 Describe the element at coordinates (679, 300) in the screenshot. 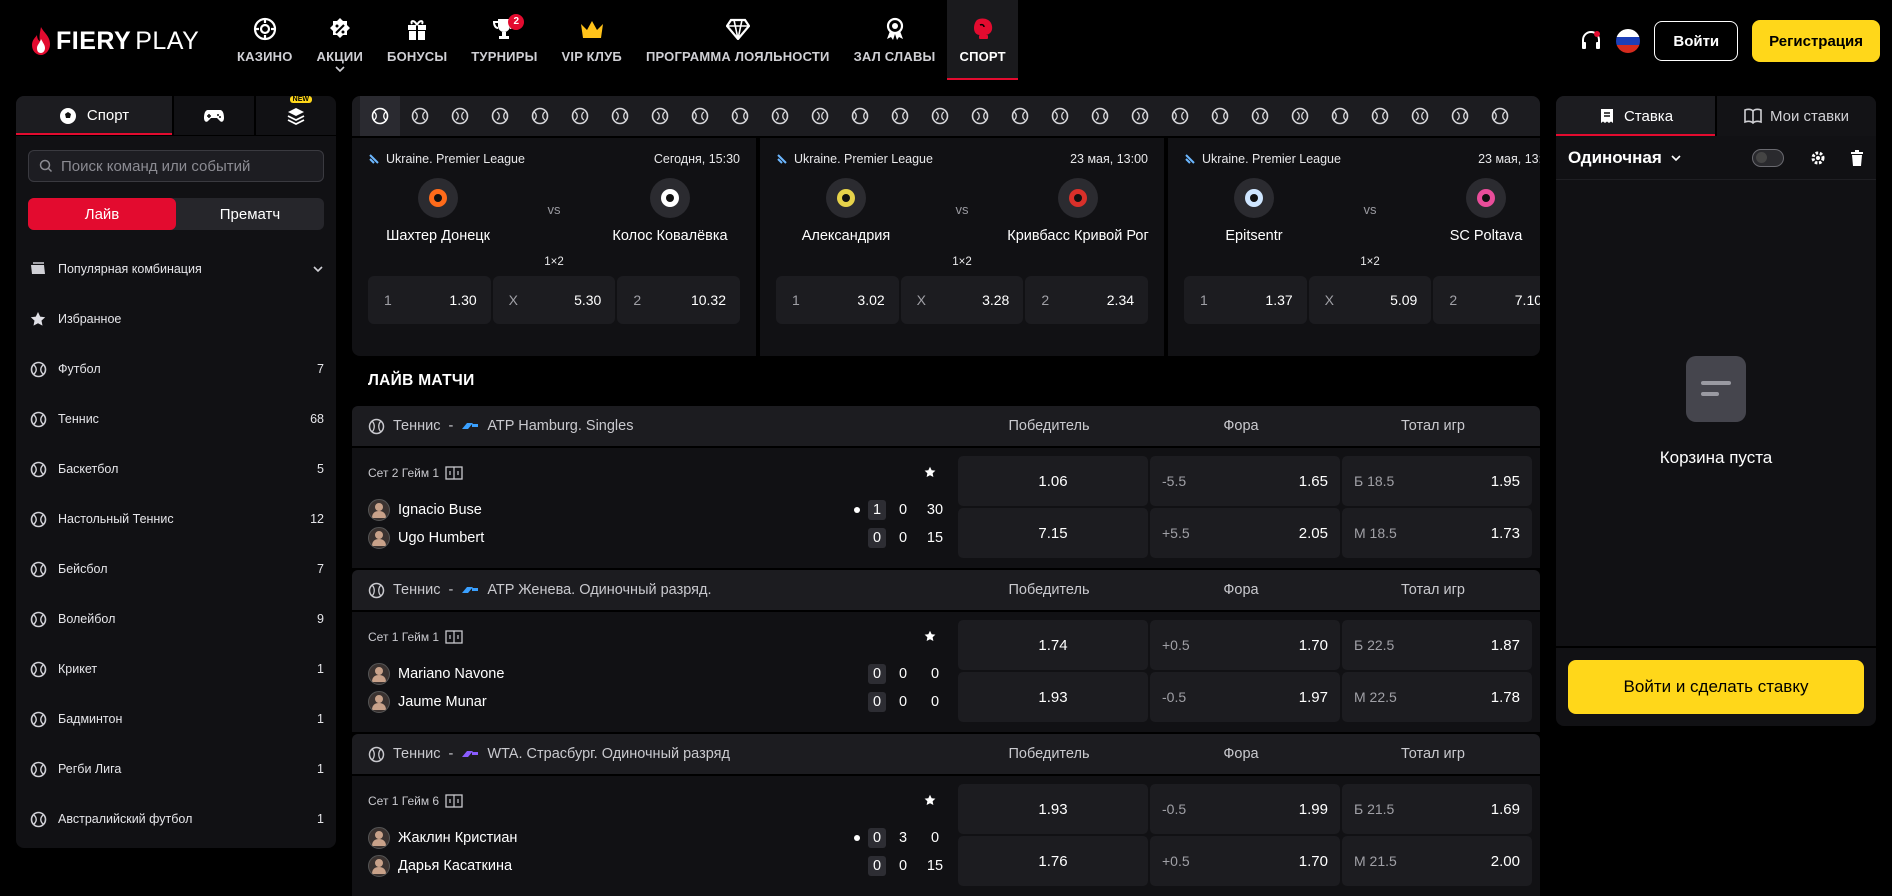

I see `odd-button: 2 10.32` at that location.